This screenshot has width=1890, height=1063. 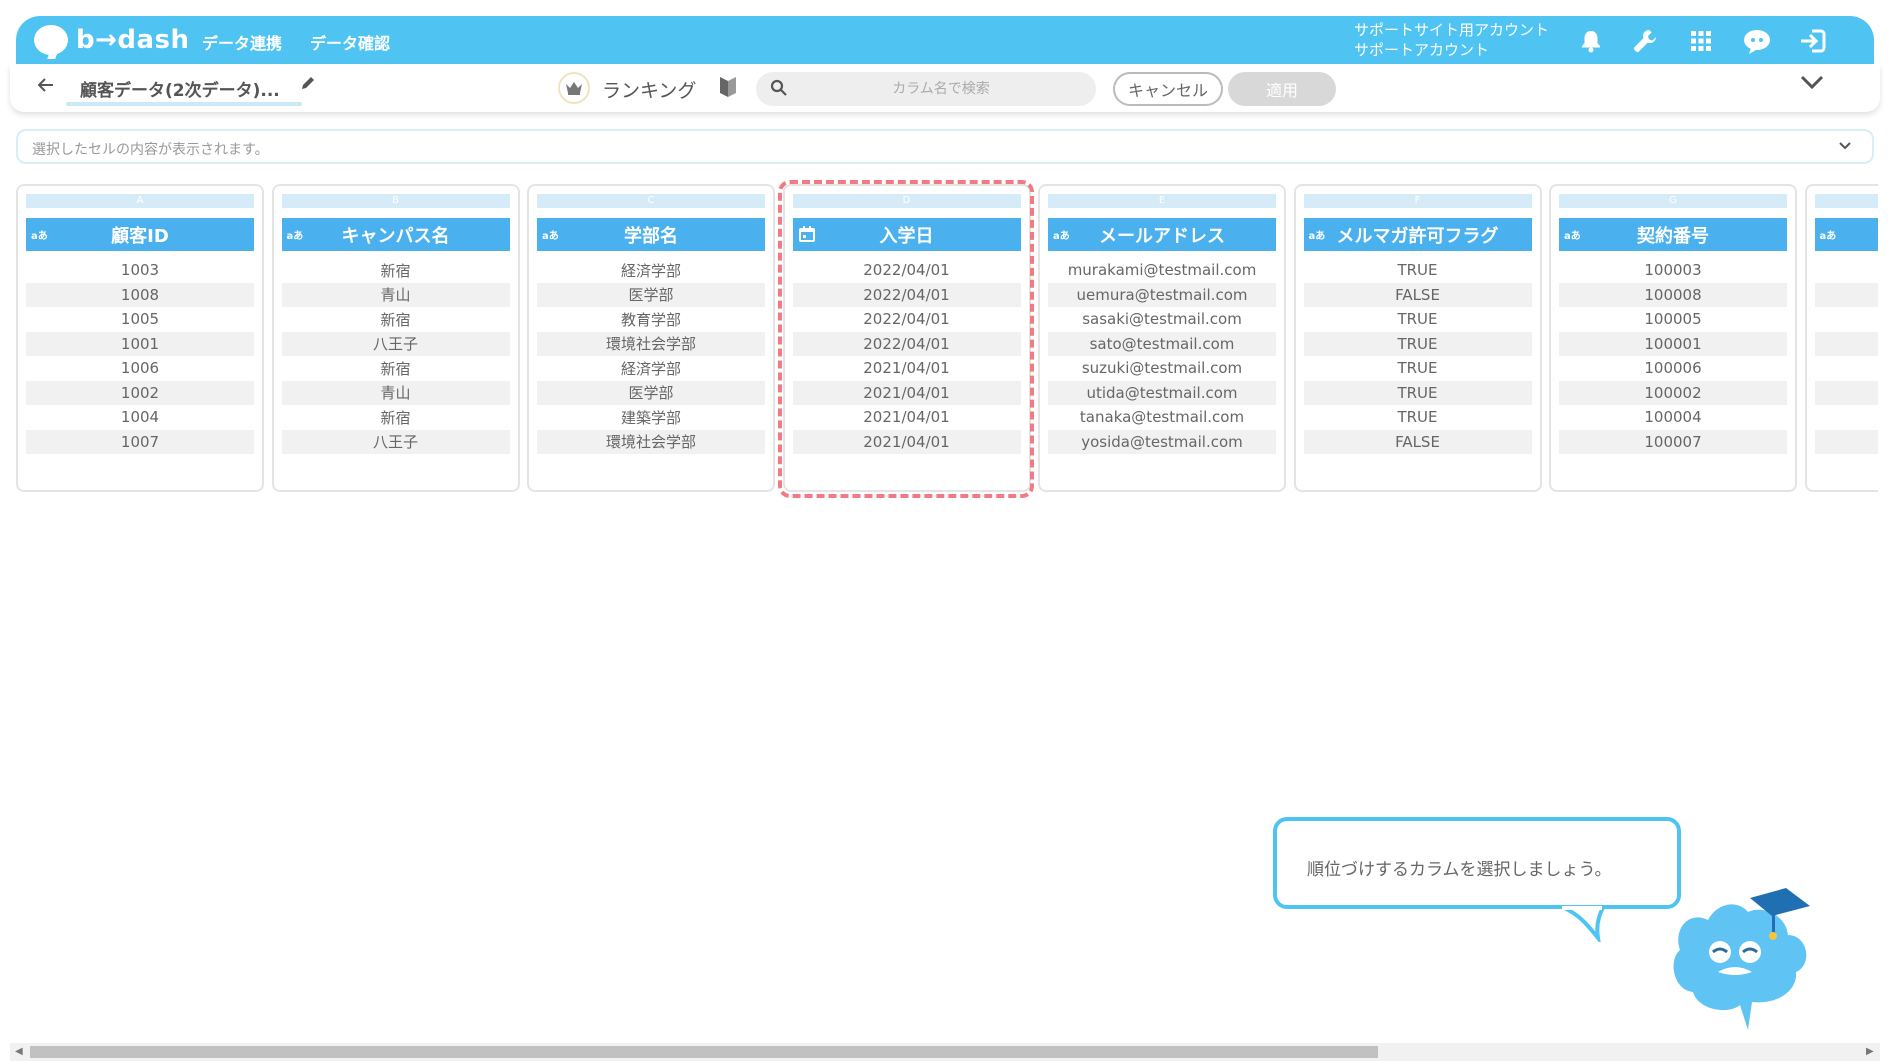 I want to click on grid-column: Aaあ 顧客ID 1003 1008 1005 1001 1006 1002 1004 1007, so click(x=140, y=338).